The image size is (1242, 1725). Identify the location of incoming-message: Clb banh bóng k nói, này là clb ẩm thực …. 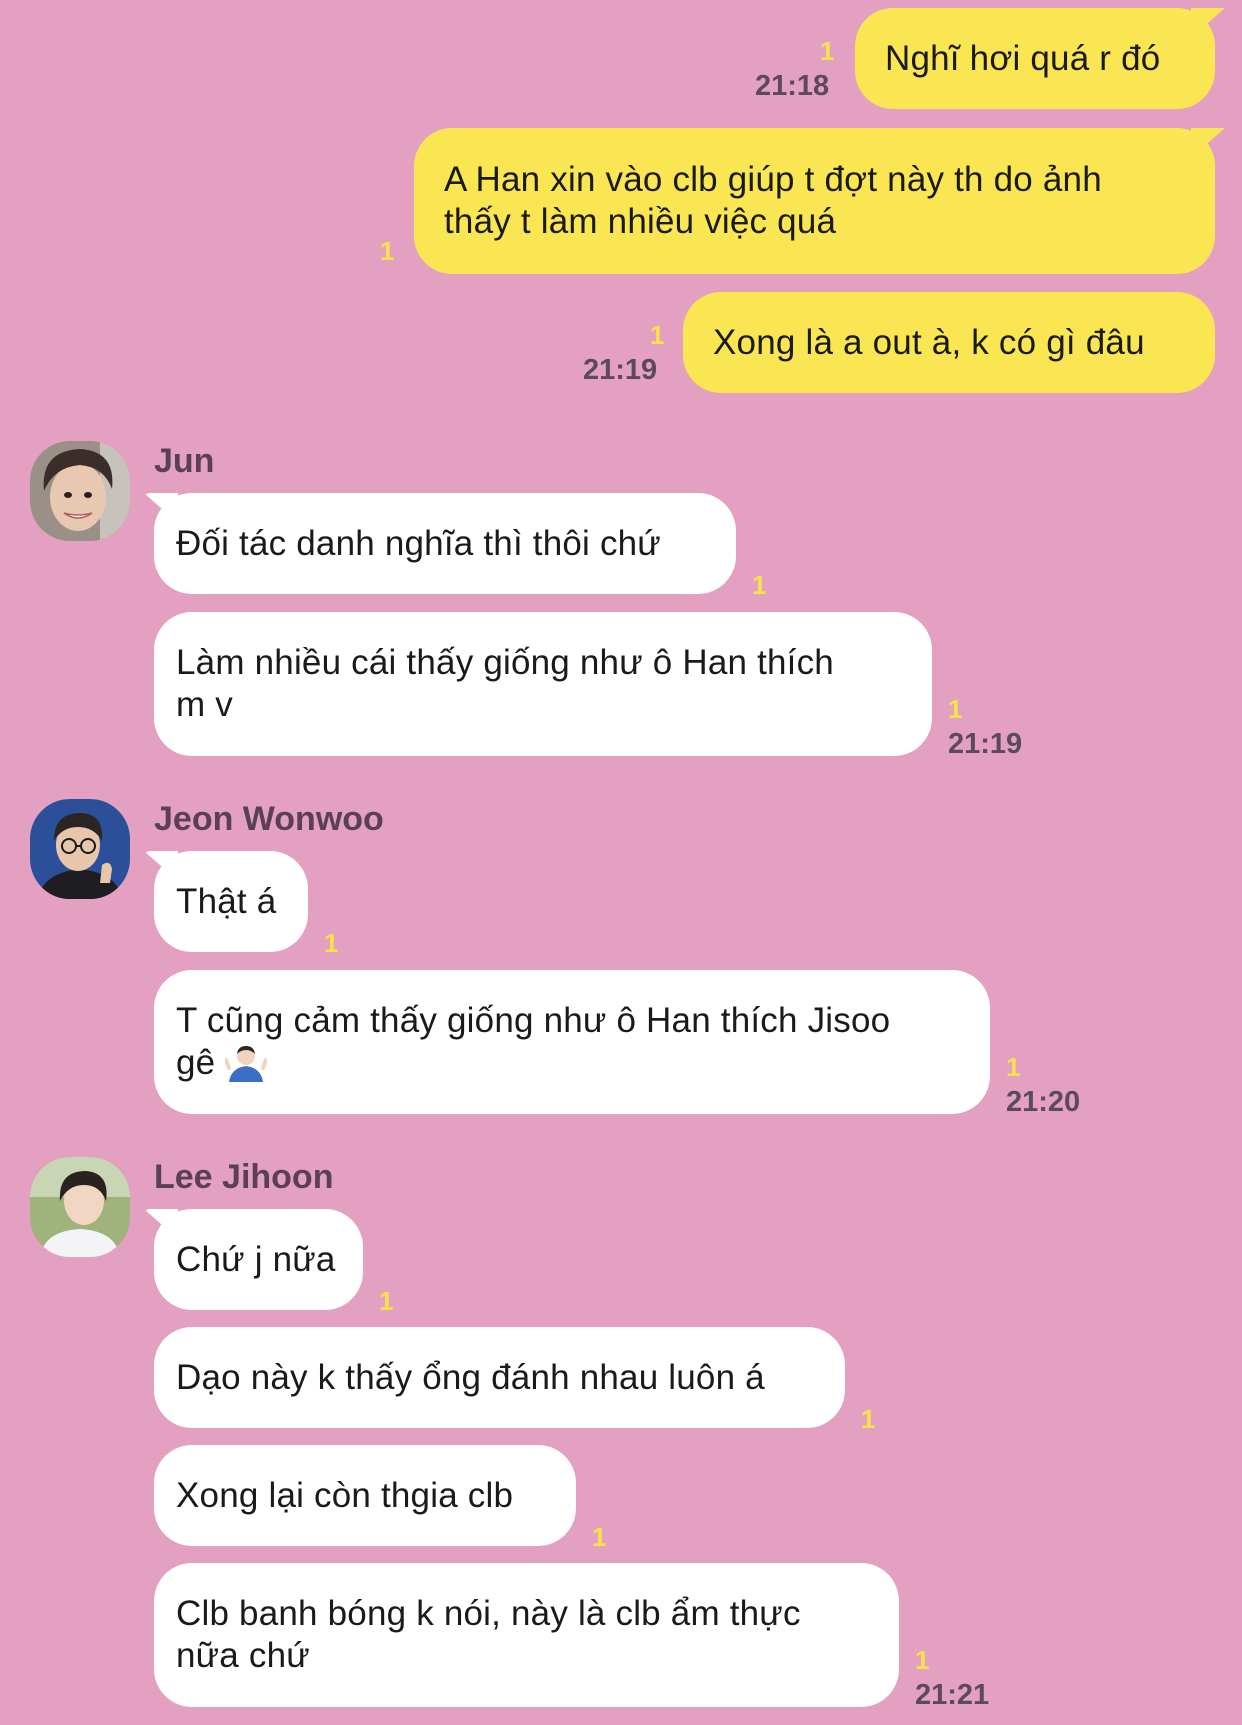
(526, 1635).